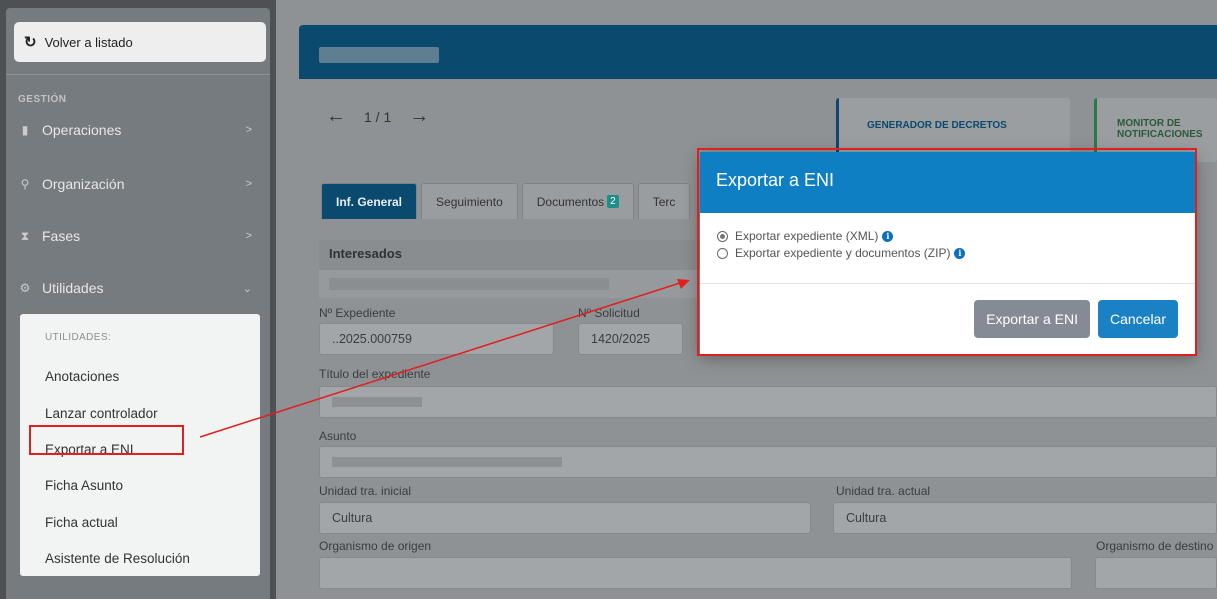  I want to click on titulo-label: Título del expediente, so click(375, 374).